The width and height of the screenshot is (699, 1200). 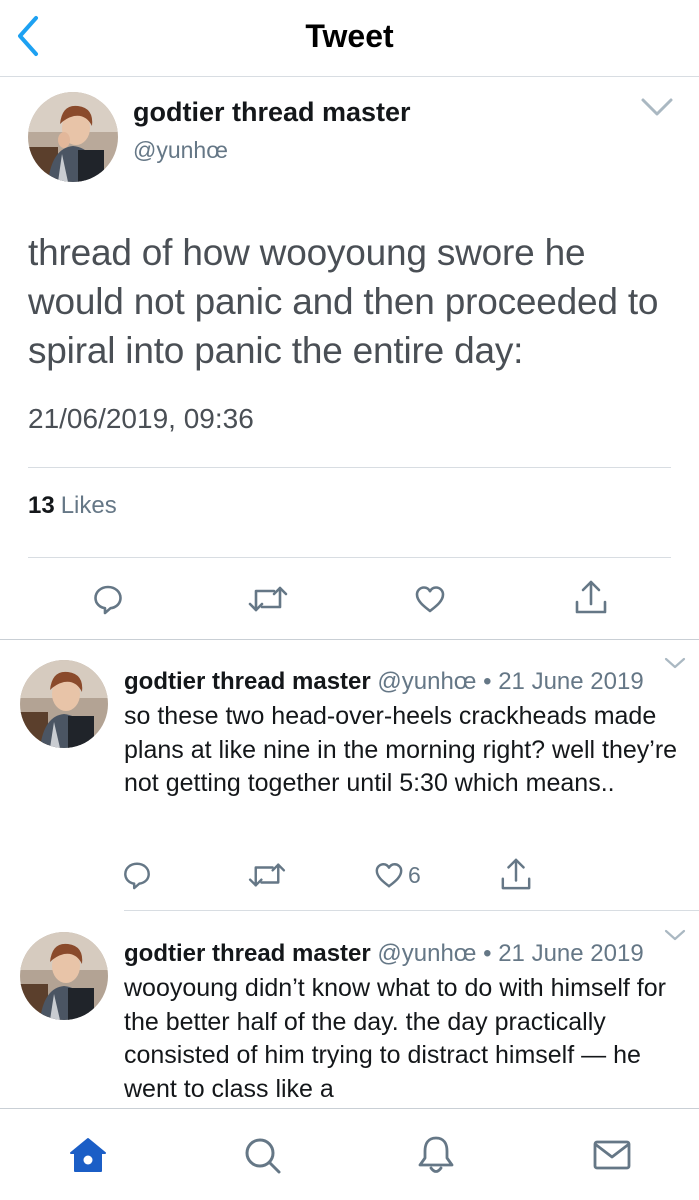 I want to click on like-count: 6, so click(x=414, y=874).